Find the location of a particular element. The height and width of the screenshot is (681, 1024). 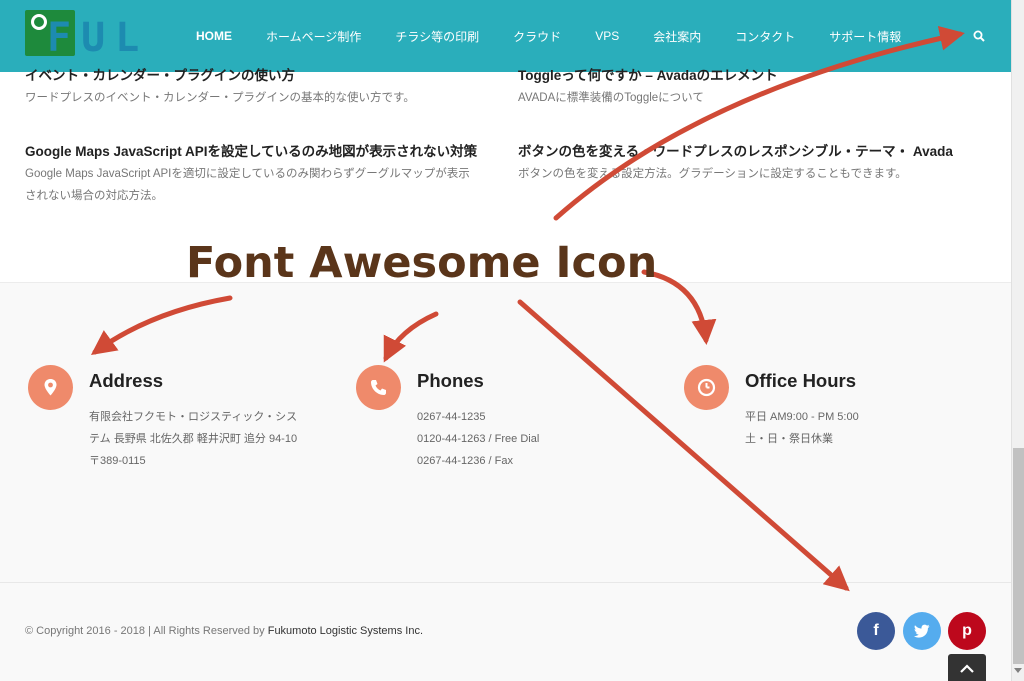

map-marker-icon is located at coordinates (50, 387).